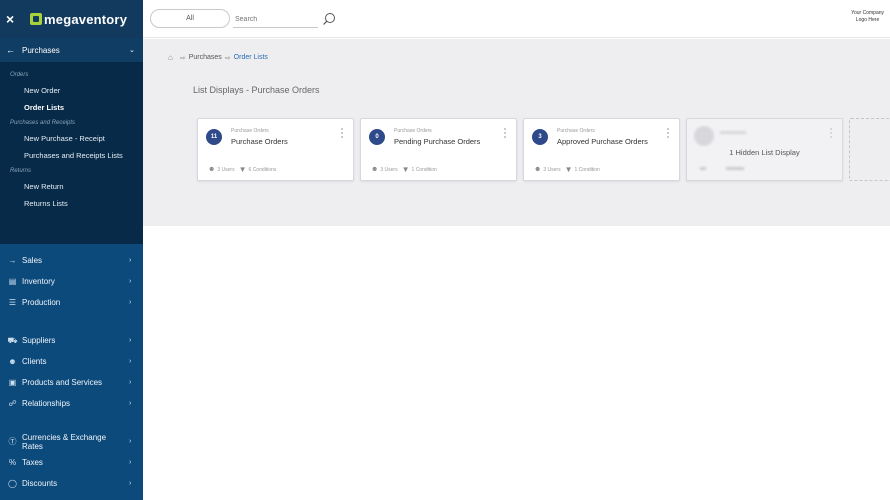 The width and height of the screenshot is (890, 500). Describe the element at coordinates (251, 57) in the screenshot. I see `breadcrumb-current: Order Lists` at that location.